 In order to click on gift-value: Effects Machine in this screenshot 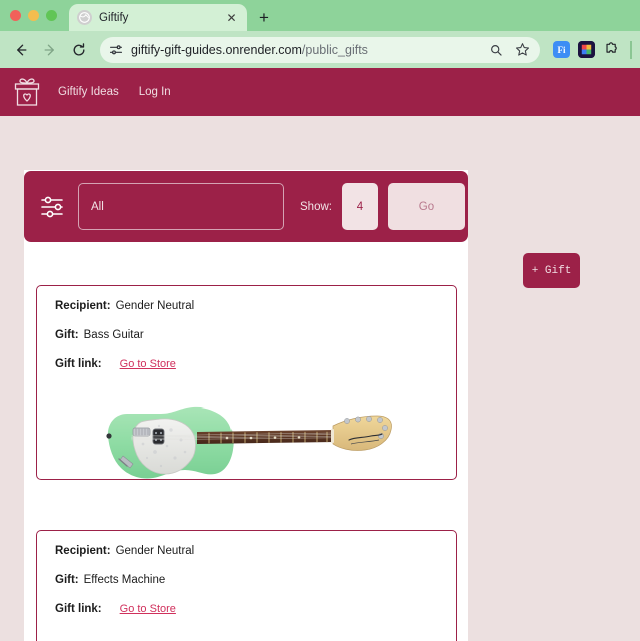, I will do `click(124, 580)`.